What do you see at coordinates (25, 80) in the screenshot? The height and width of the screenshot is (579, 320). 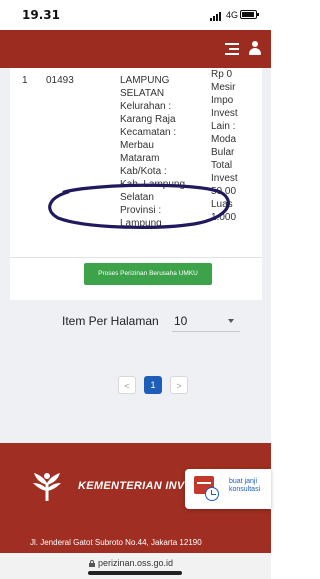 I see `row-number: 1` at bounding box center [25, 80].